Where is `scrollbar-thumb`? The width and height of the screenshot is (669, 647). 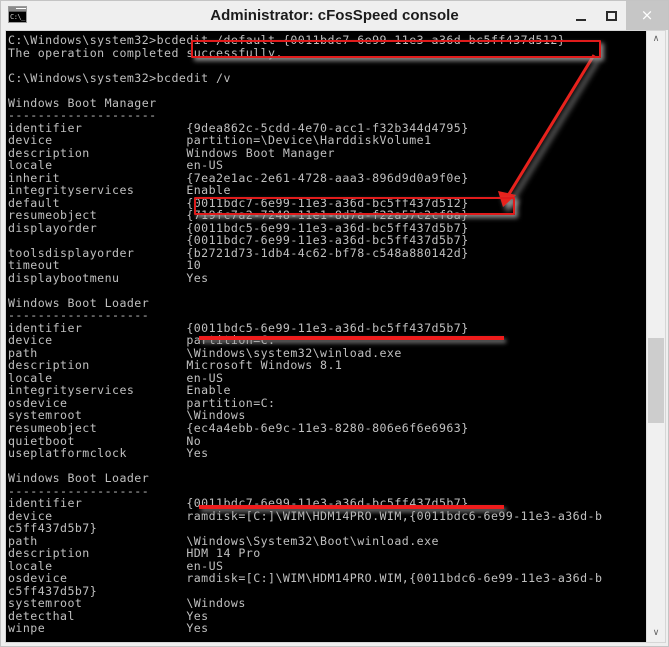 scrollbar-thumb is located at coordinates (656, 380).